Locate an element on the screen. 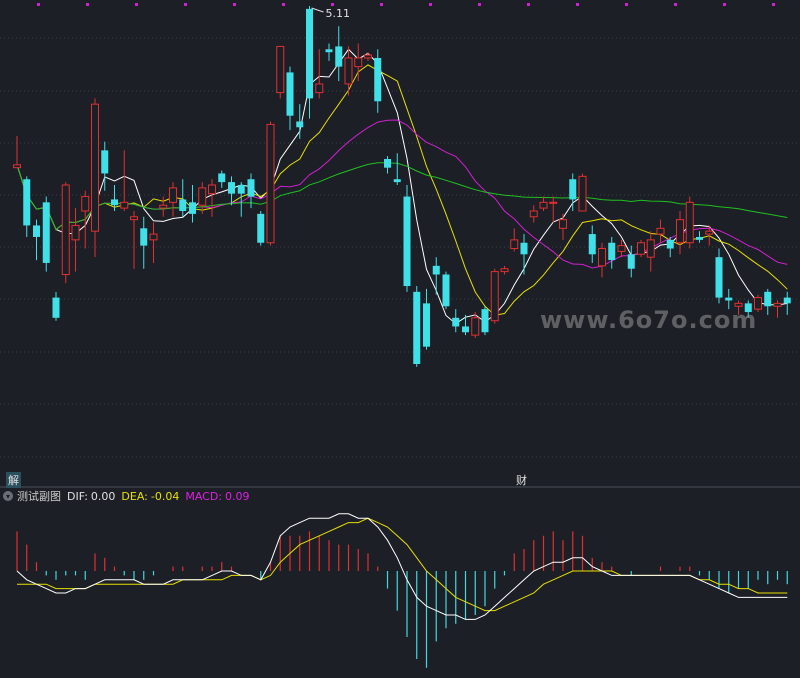  indicator-name: 测试副图 is located at coordinates (39, 496).